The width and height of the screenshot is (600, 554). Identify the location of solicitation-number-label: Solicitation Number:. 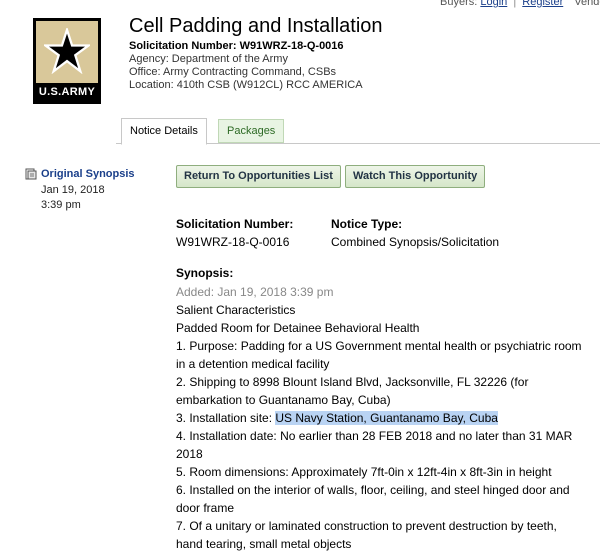
(235, 224).